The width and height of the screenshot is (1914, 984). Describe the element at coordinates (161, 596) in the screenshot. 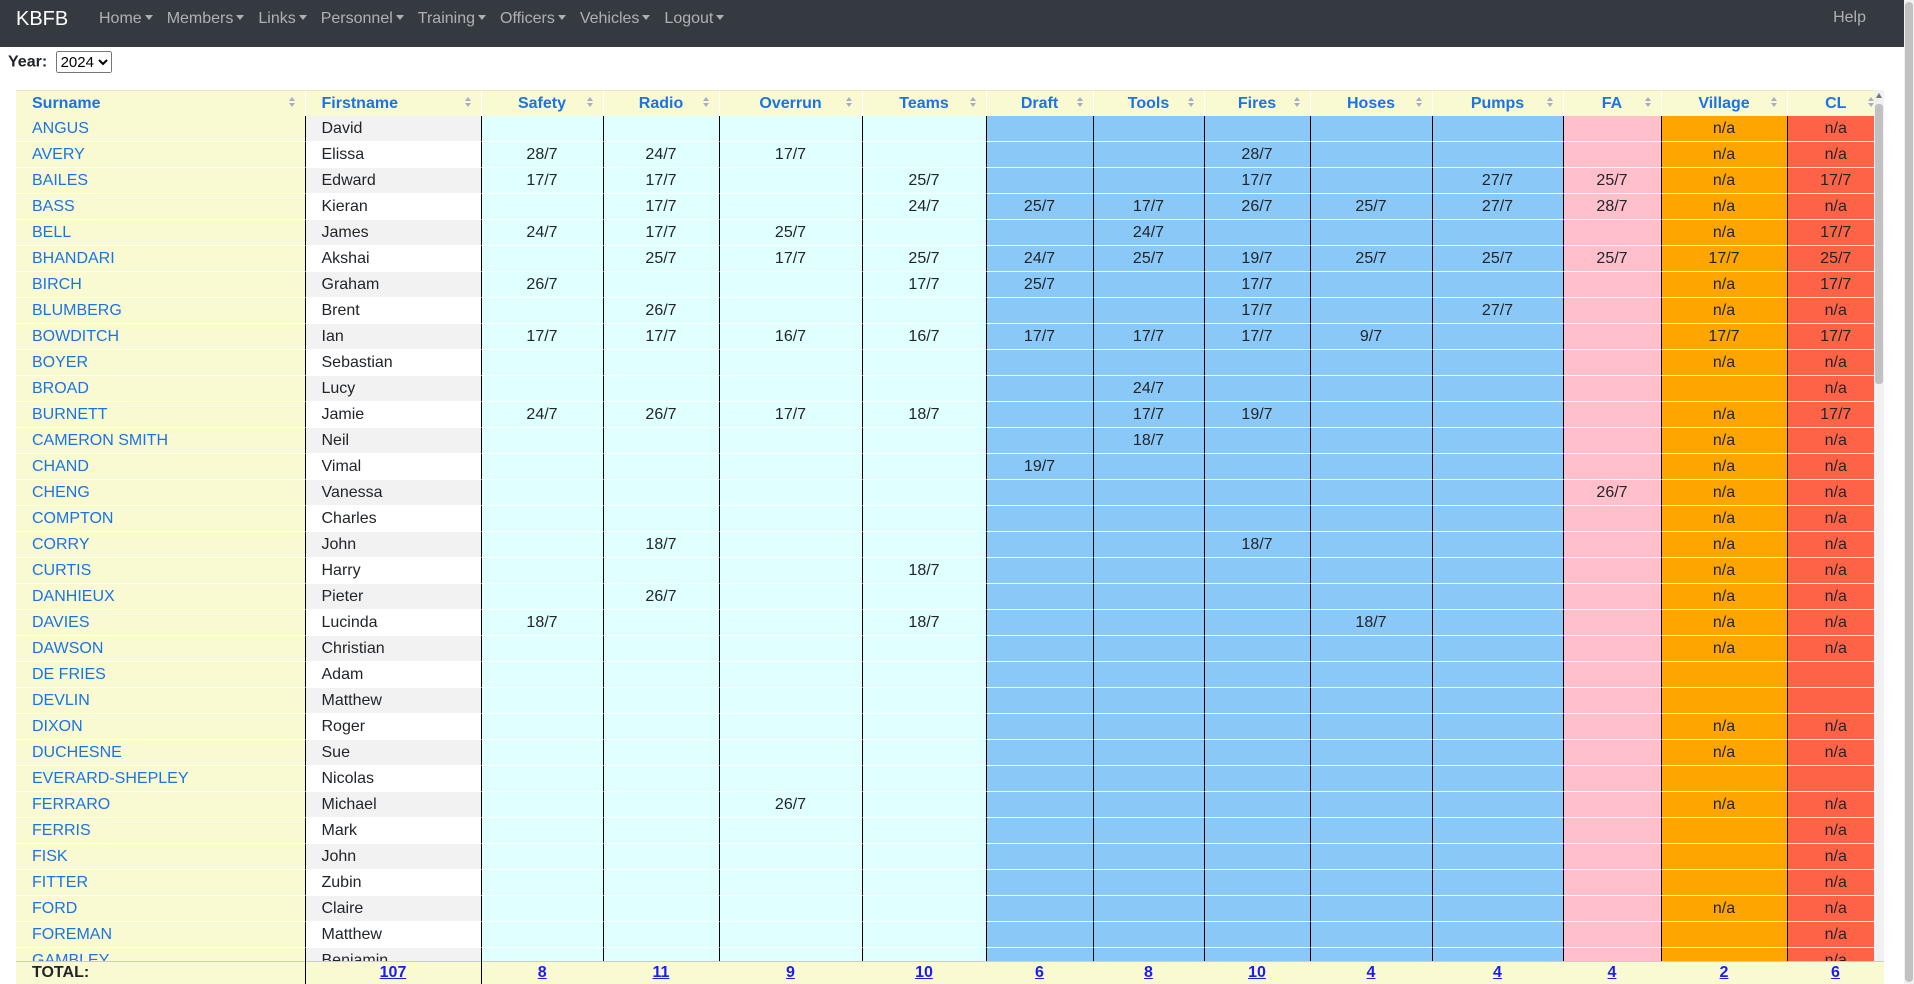

I see `cell-surname: DANHIEUX` at that location.